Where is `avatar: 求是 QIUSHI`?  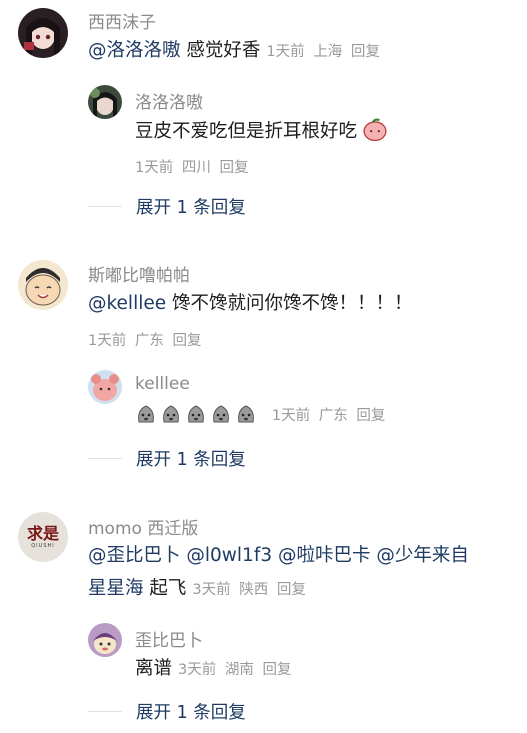
avatar: 求是 QIUSHI is located at coordinates (43, 537).